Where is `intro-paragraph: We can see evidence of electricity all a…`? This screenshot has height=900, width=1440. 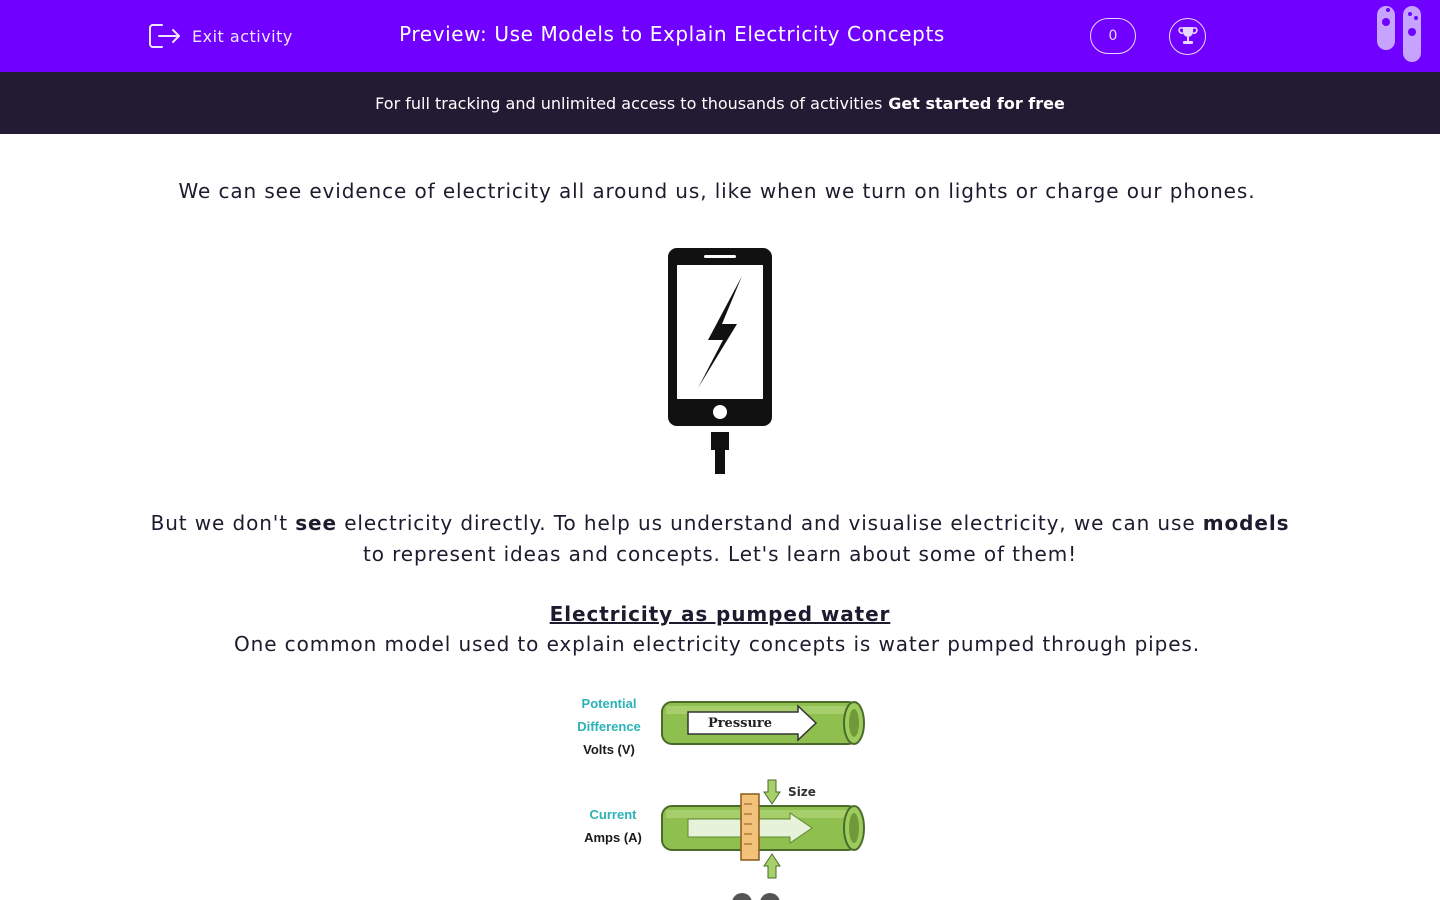 intro-paragraph: We can see evidence of electricity all a… is located at coordinates (717, 191).